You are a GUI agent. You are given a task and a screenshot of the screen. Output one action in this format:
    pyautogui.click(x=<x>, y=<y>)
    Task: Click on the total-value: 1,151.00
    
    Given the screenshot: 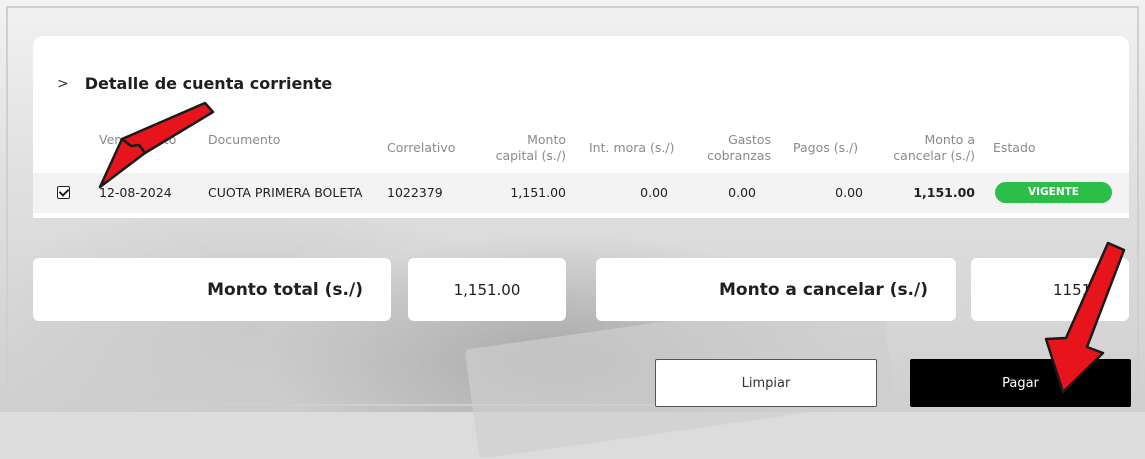 What is the action you would take?
    pyautogui.click(x=487, y=289)
    